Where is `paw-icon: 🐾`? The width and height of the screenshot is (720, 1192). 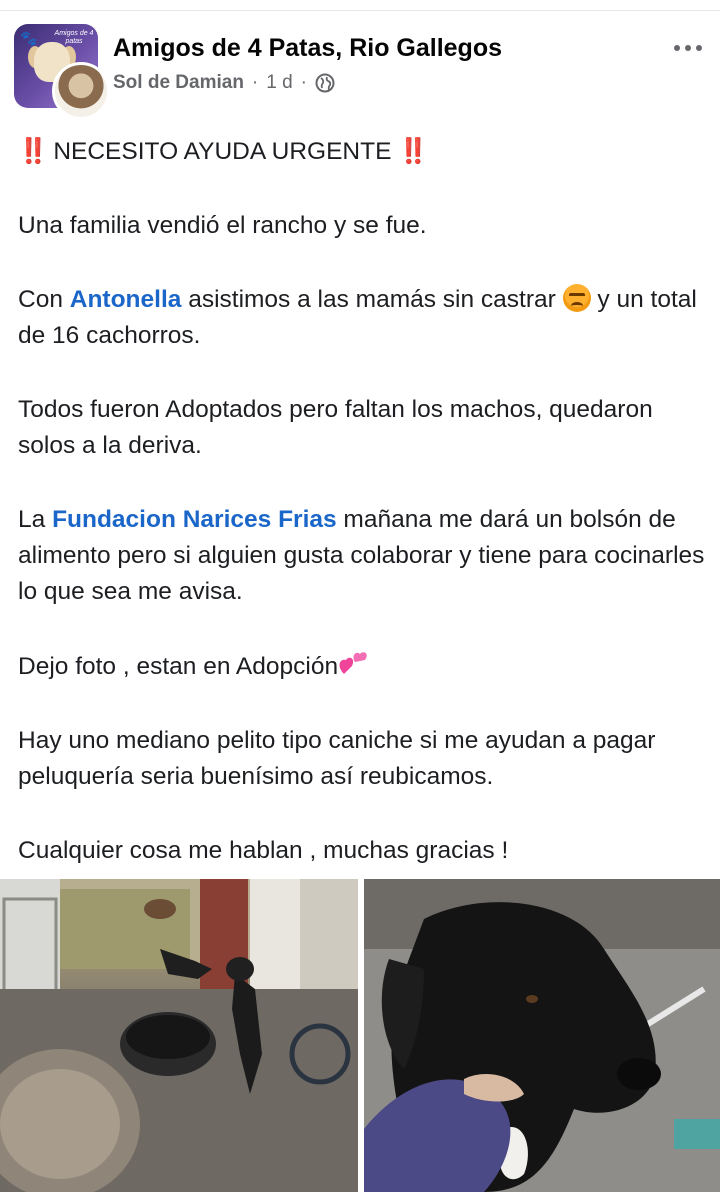 paw-icon: 🐾 is located at coordinates (29, 38).